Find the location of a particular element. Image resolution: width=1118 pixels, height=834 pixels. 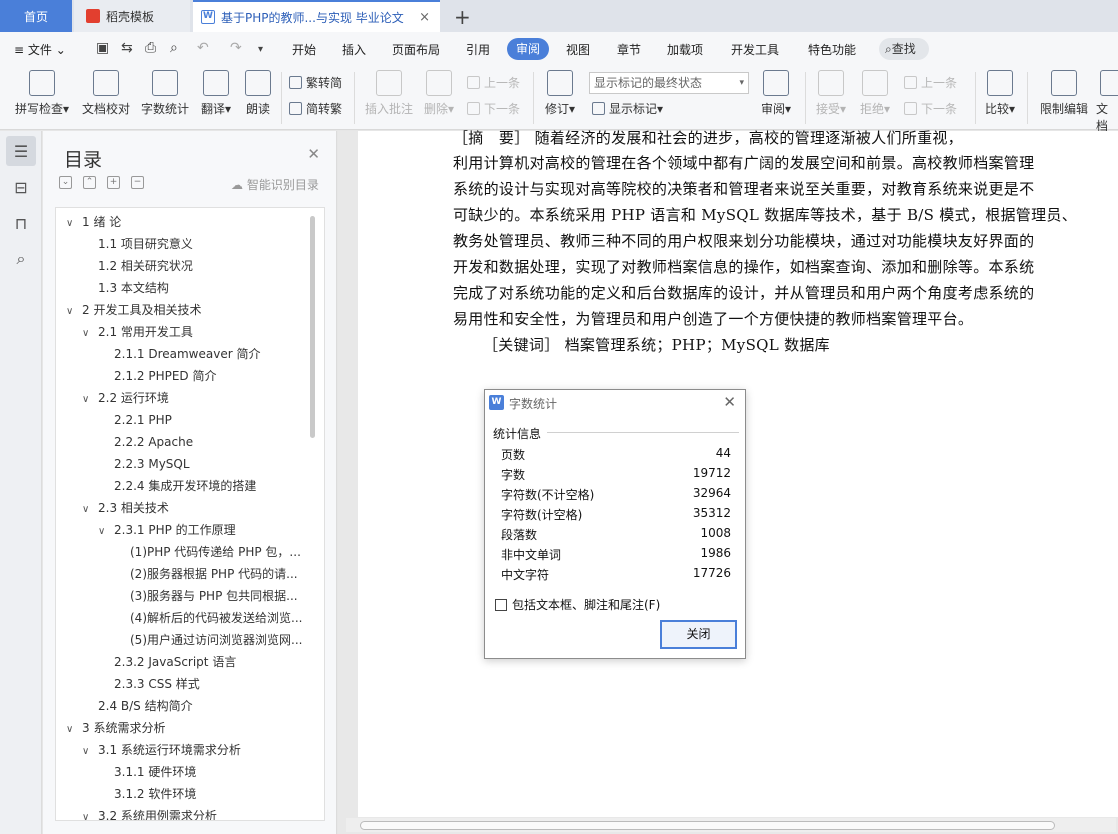

print-preview-icon: ⌕ is located at coordinates (174, 48).